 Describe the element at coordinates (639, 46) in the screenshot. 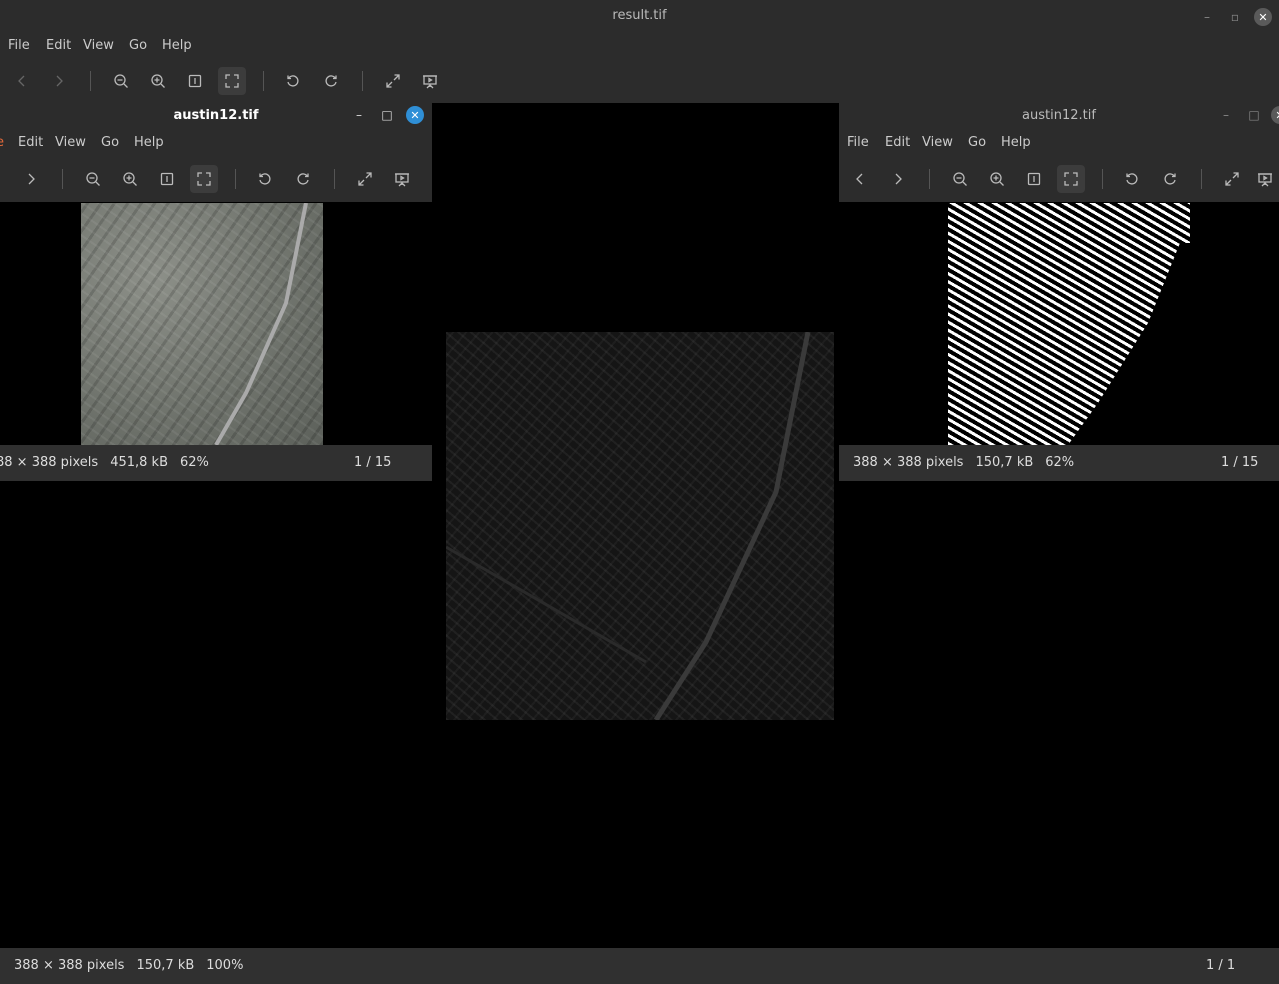

I see `main-menubar: File Edit View Go Help` at that location.